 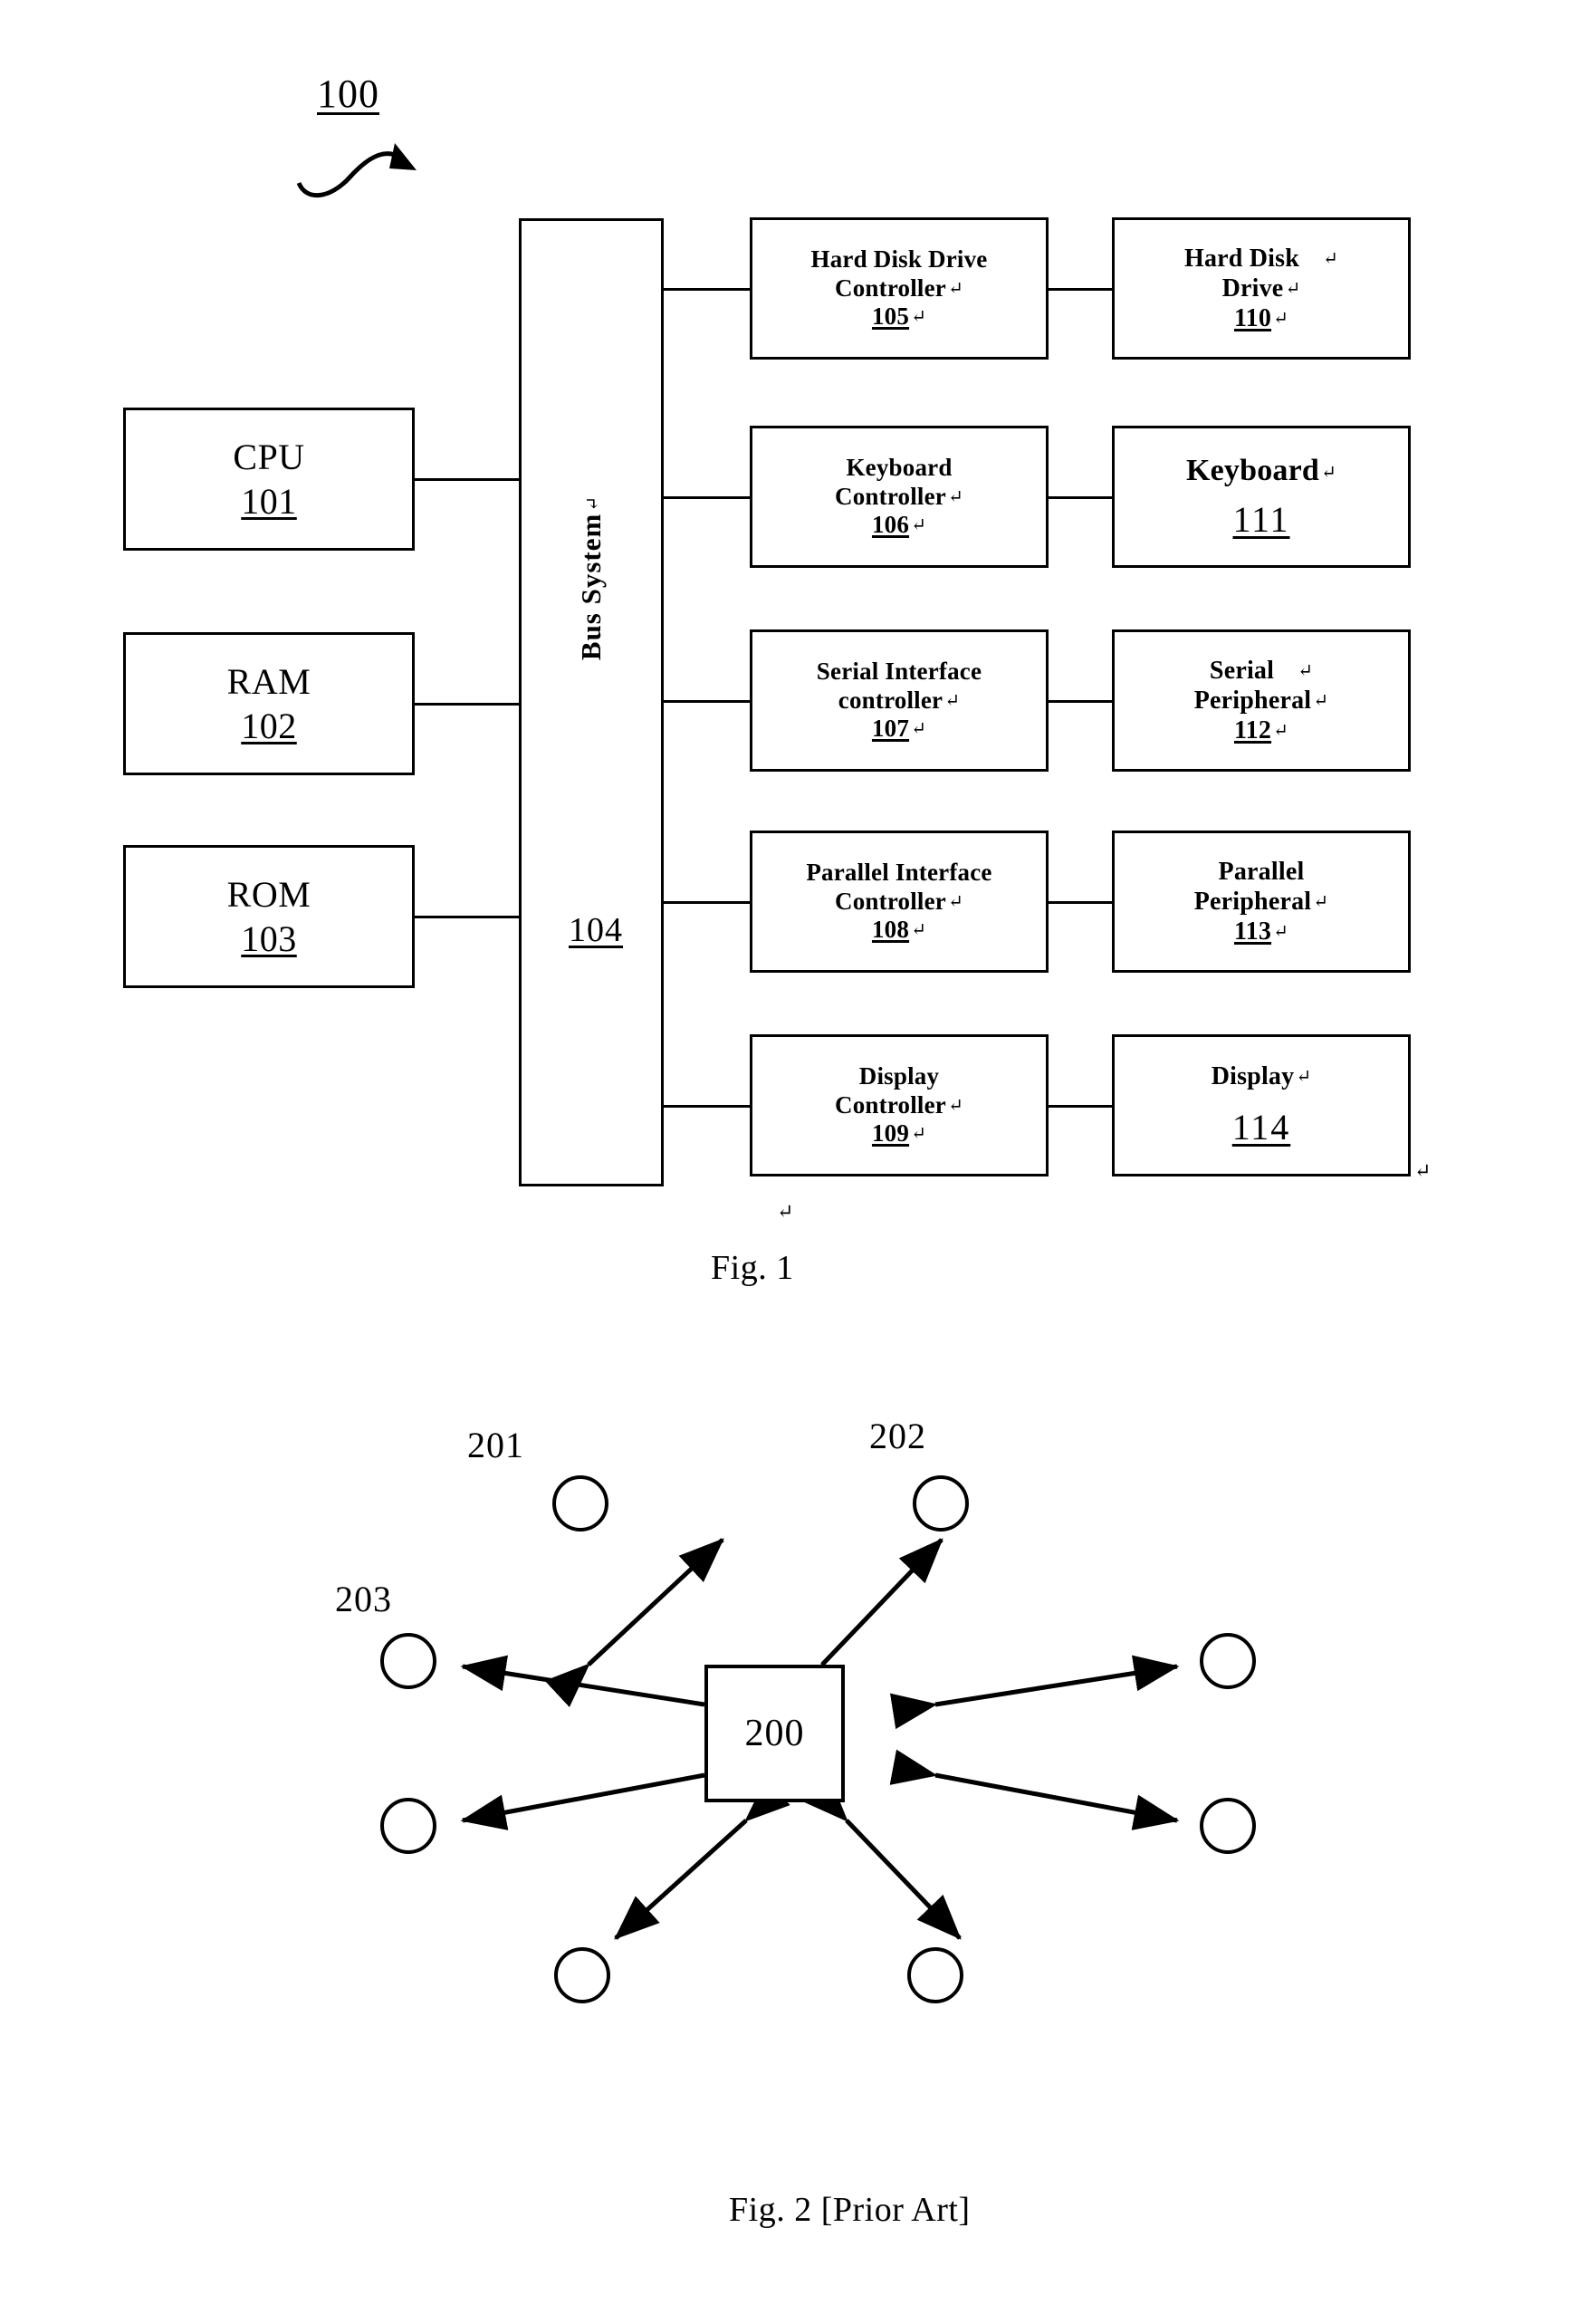 I want to click on reference-label-201: 201, so click(x=495, y=1445).